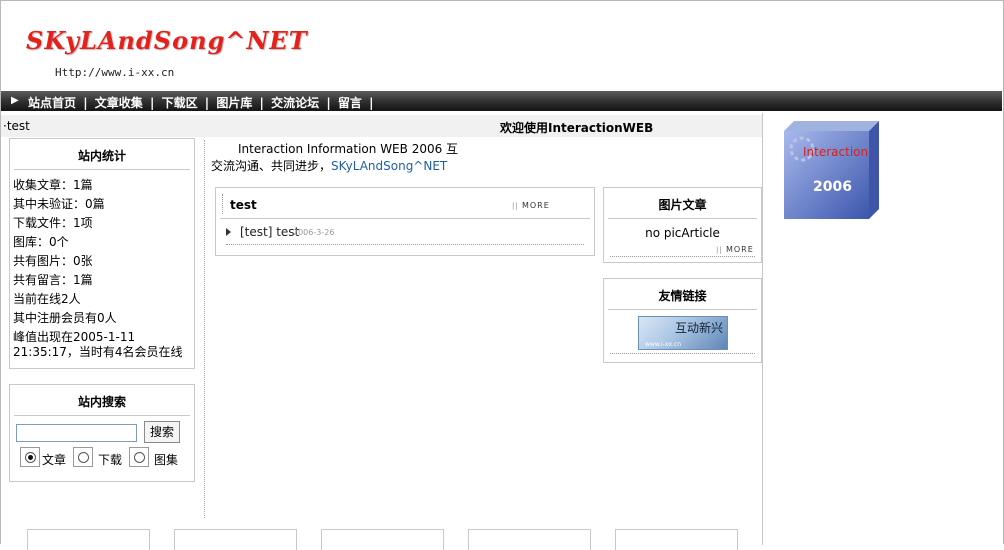 The height and width of the screenshot is (550, 1004). What do you see at coordinates (65, 318) in the screenshot?
I see `stats-line: 其中注册会员有0人` at bounding box center [65, 318].